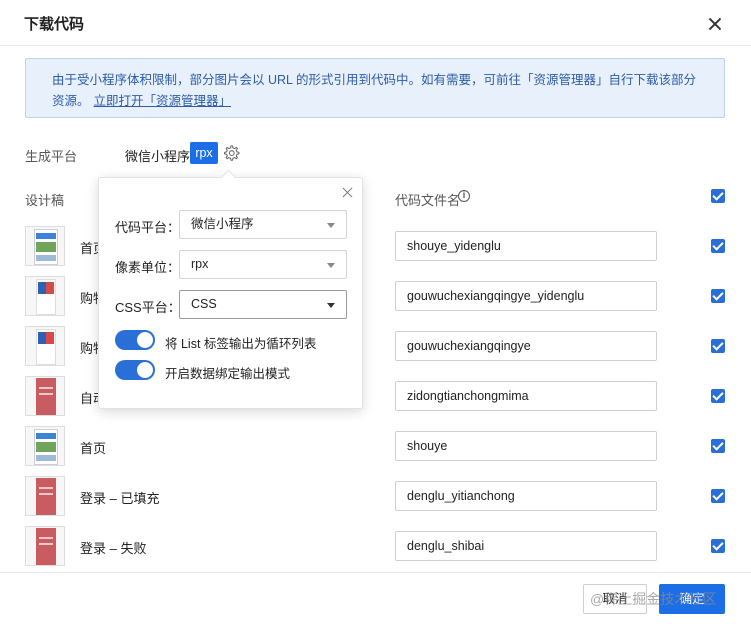  What do you see at coordinates (526, 246) in the screenshot?
I see `filename-input: shouye_yidenglu` at bounding box center [526, 246].